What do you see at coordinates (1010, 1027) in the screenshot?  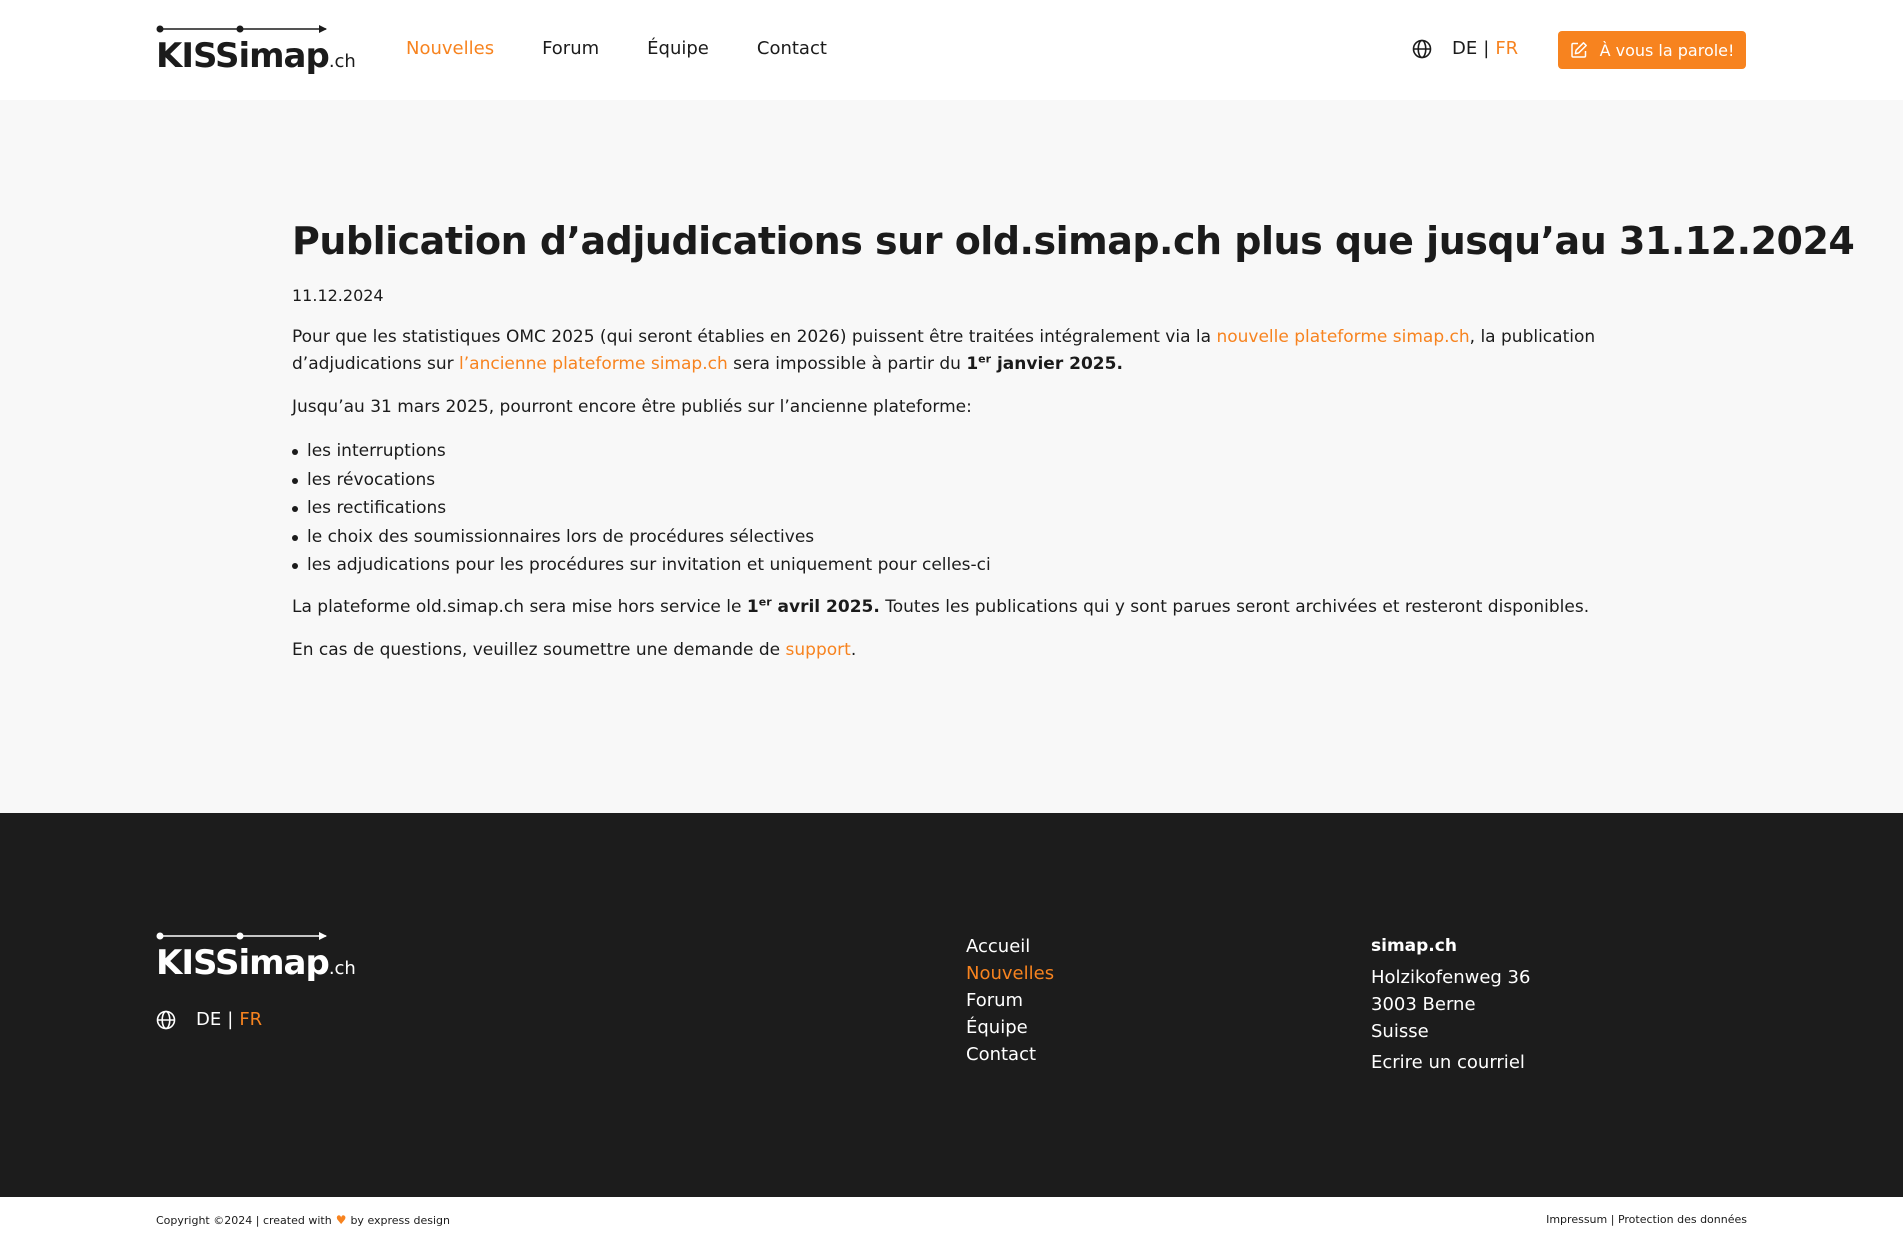 I see `footer-nav-equipe: Équipe` at bounding box center [1010, 1027].